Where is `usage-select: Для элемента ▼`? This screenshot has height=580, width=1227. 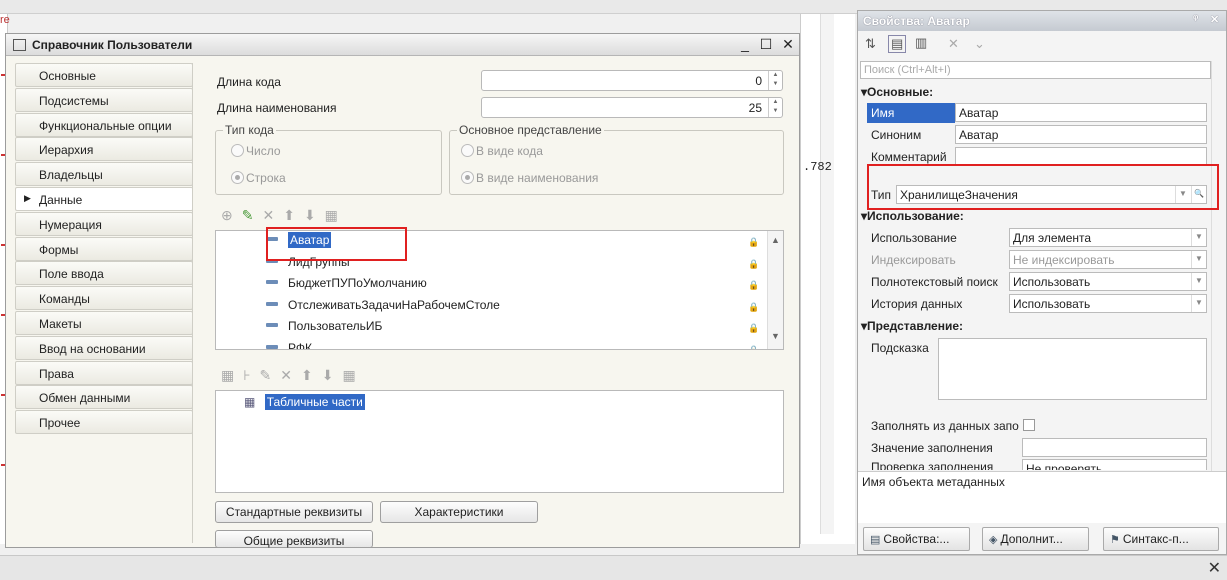 usage-select: Для элемента ▼ is located at coordinates (1108, 237).